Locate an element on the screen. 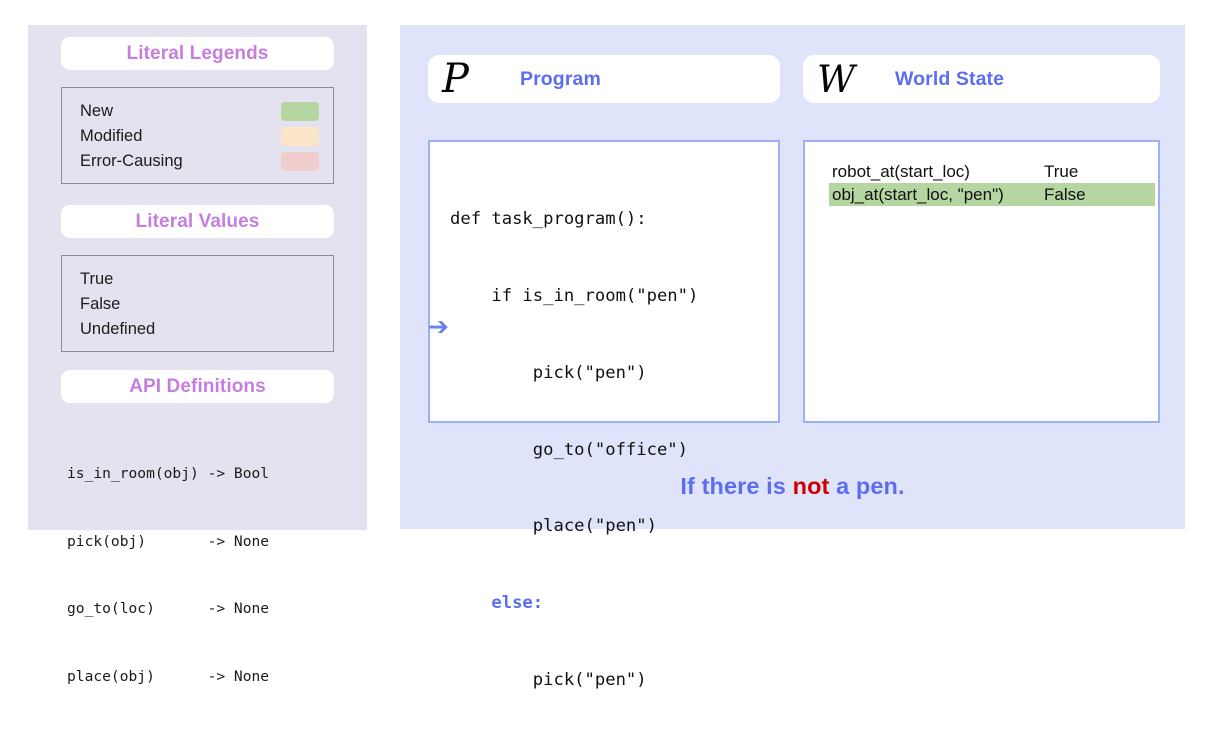 This screenshot has width=1224, height=745. world-state-row: robot_at(start_loc) True is located at coordinates (992, 171).